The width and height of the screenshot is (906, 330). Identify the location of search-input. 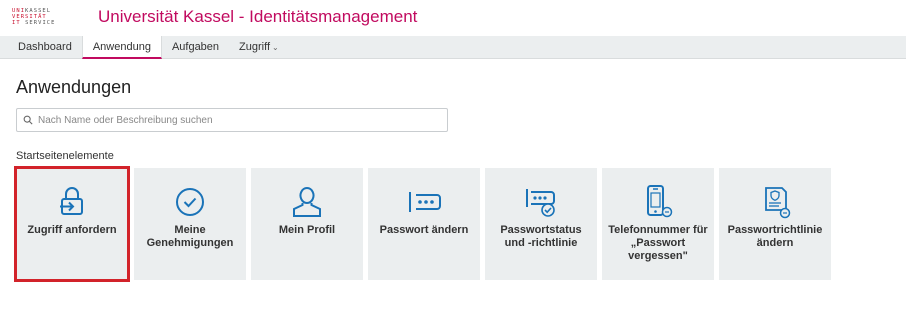
(238, 120).